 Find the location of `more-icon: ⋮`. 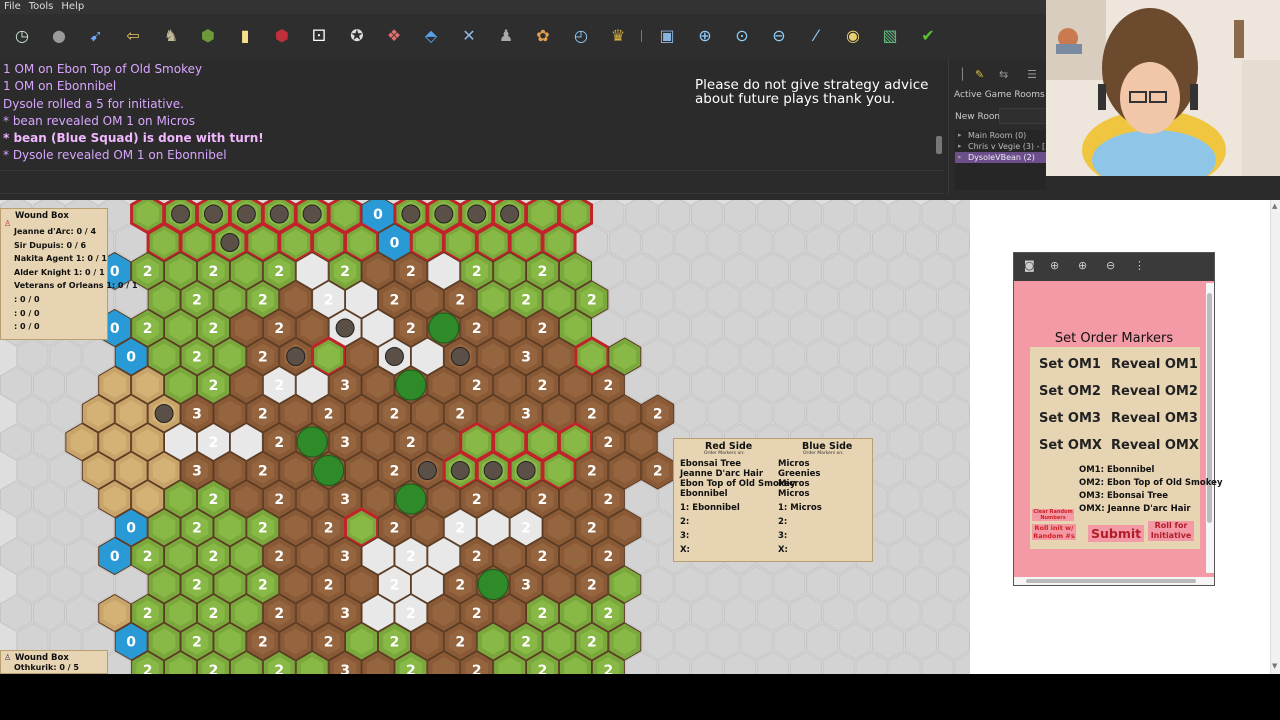

more-icon: ⋮ is located at coordinates (1139, 265).